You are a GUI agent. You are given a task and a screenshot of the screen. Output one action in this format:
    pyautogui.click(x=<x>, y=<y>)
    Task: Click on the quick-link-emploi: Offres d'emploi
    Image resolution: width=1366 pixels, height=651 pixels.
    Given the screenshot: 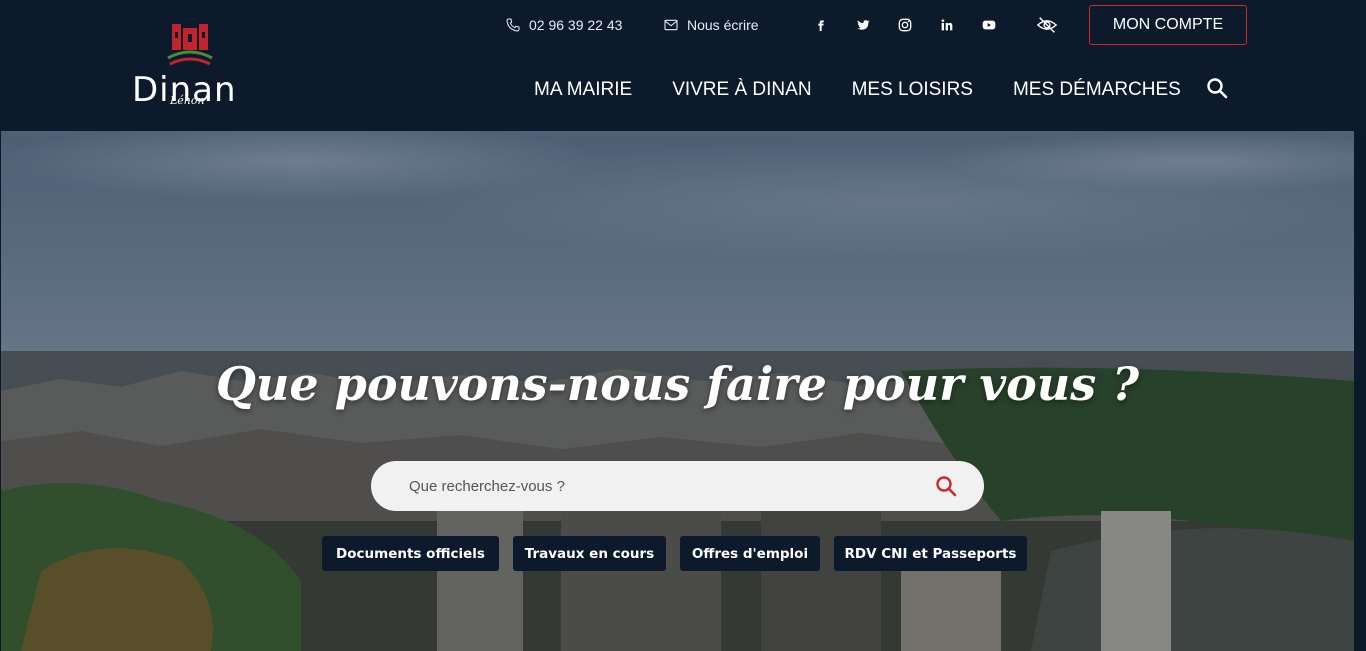 What is the action you would take?
    pyautogui.click(x=750, y=553)
    